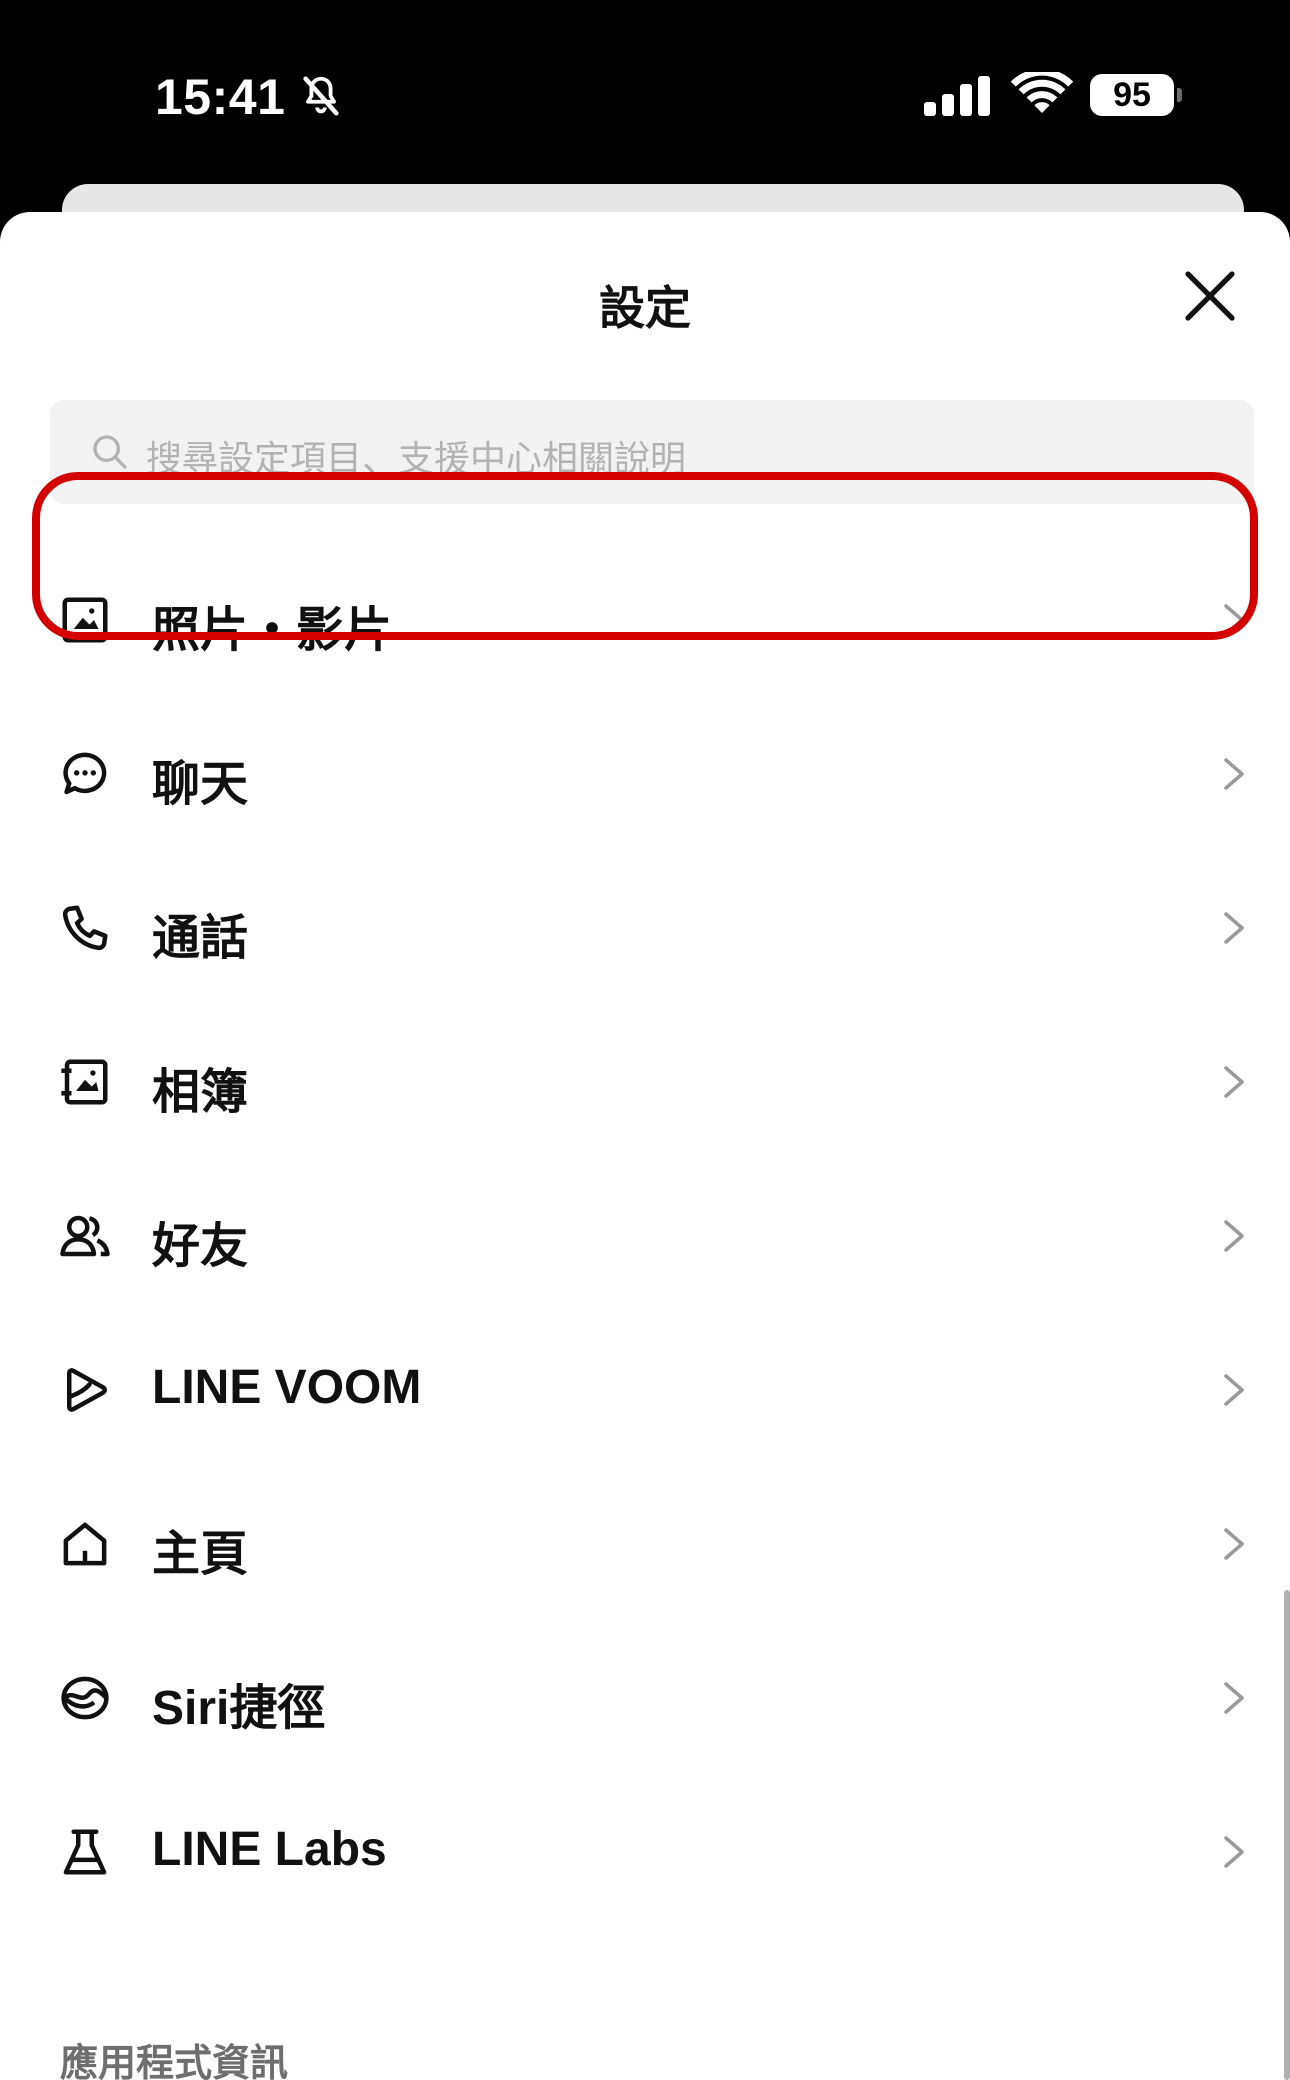 Image resolution: width=1290 pixels, height=2080 pixels. What do you see at coordinates (645, 1081) in the screenshot?
I see `menu-item-album: 相簿` at bounding box center [645, 1081].